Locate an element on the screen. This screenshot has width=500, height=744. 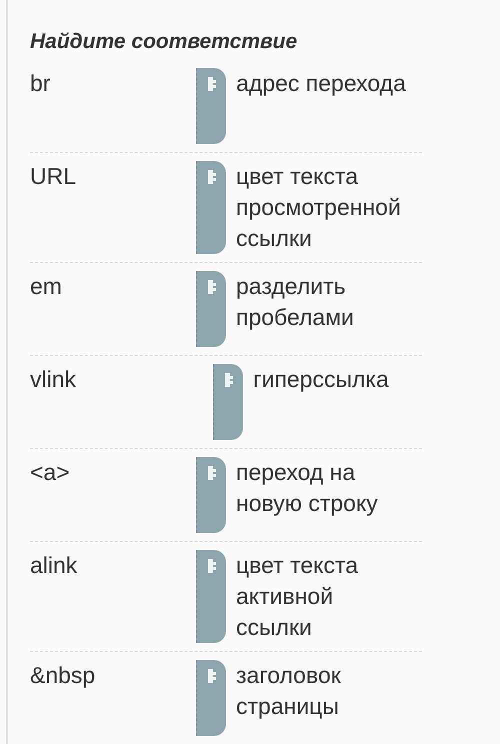
term-label: URL is located at coordinates (54, 176).